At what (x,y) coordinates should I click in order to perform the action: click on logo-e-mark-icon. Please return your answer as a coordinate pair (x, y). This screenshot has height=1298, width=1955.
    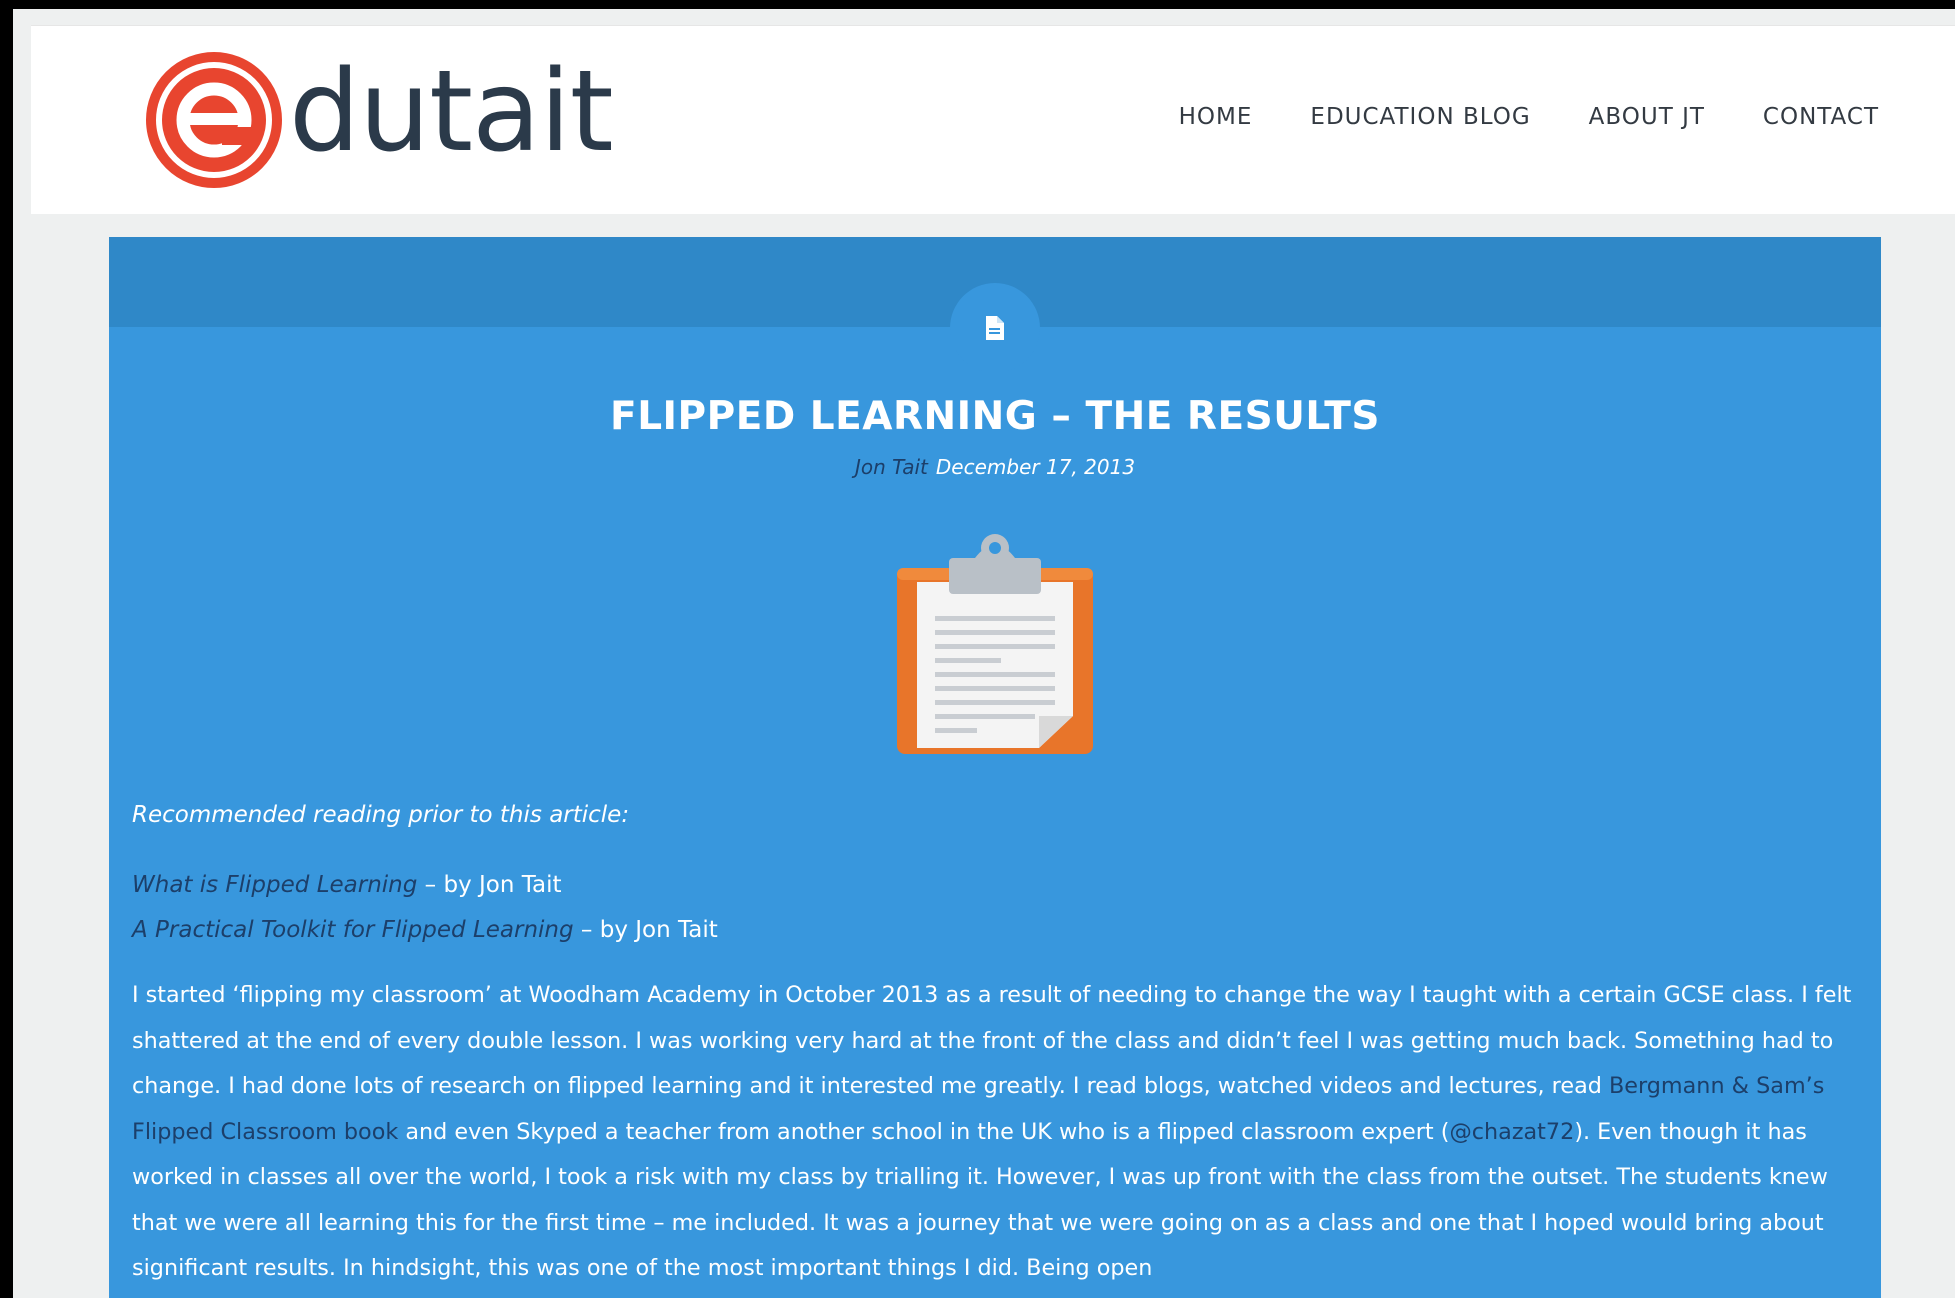
    Looking at the image, I should click on (214, 120).